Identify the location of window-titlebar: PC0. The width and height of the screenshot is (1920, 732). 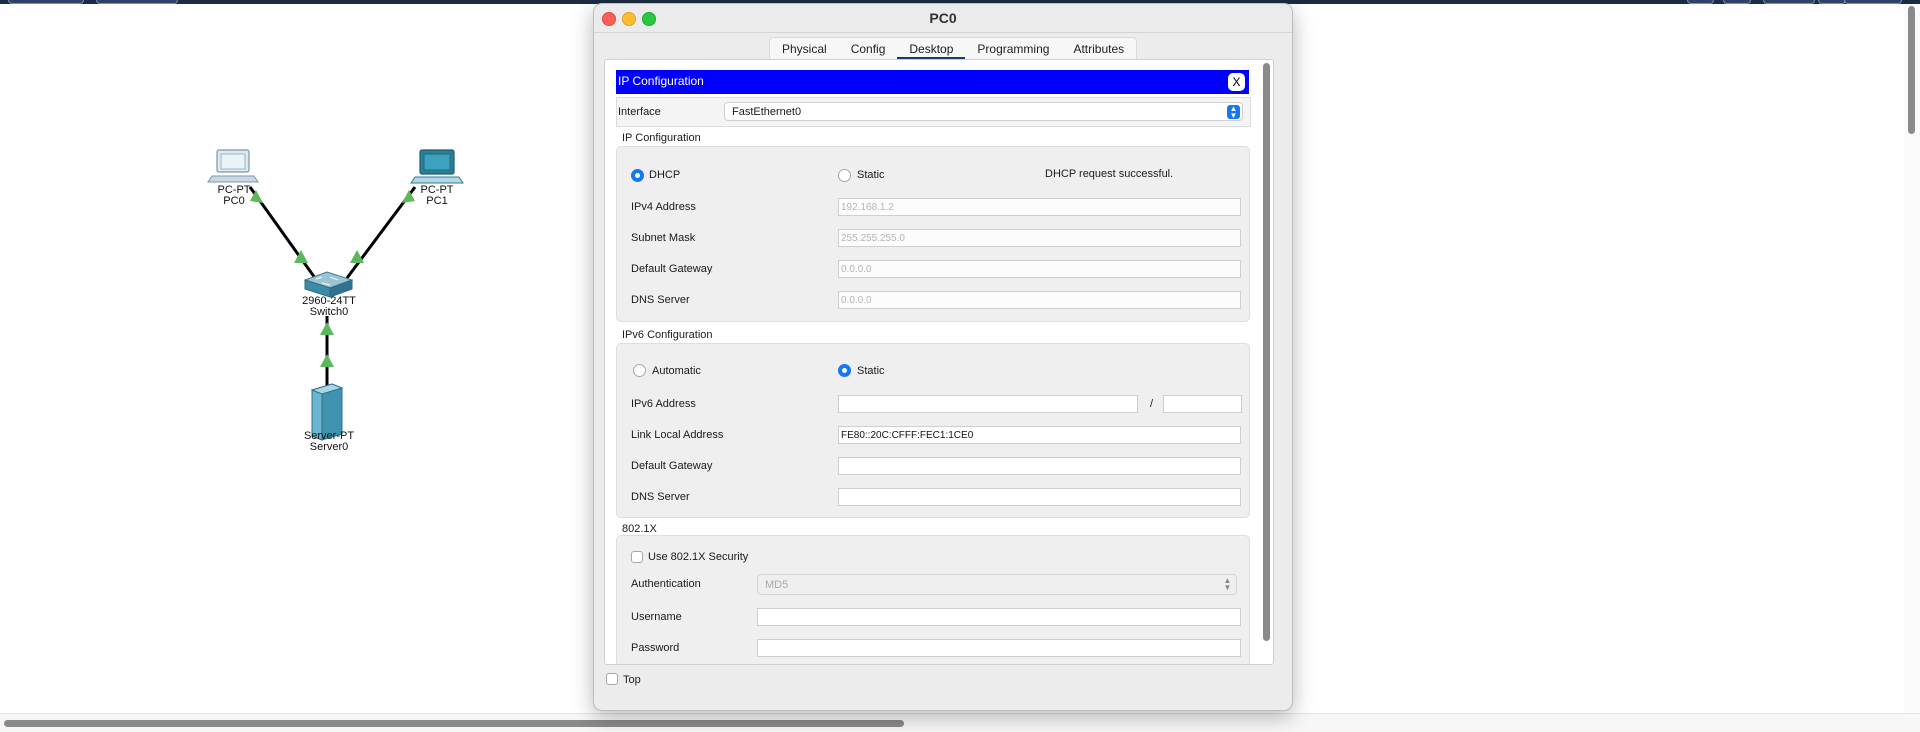
(943, 18).